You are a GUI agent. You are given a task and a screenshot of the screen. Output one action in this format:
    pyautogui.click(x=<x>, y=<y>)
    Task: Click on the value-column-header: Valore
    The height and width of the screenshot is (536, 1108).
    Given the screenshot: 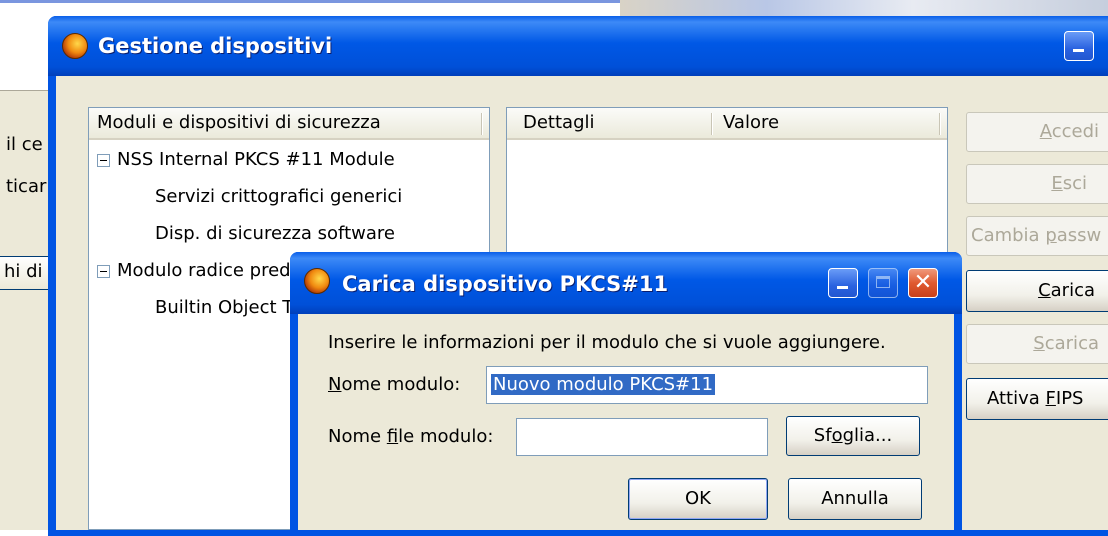 What is the action you would take?
    pyautogui.click(x=747, y=124)
    